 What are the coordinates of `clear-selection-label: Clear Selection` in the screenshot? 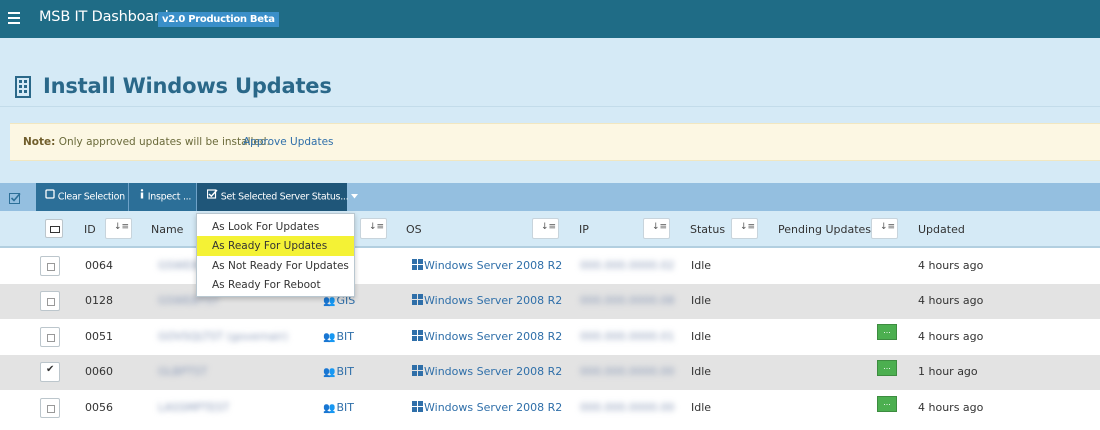 It's located at (91, 197).